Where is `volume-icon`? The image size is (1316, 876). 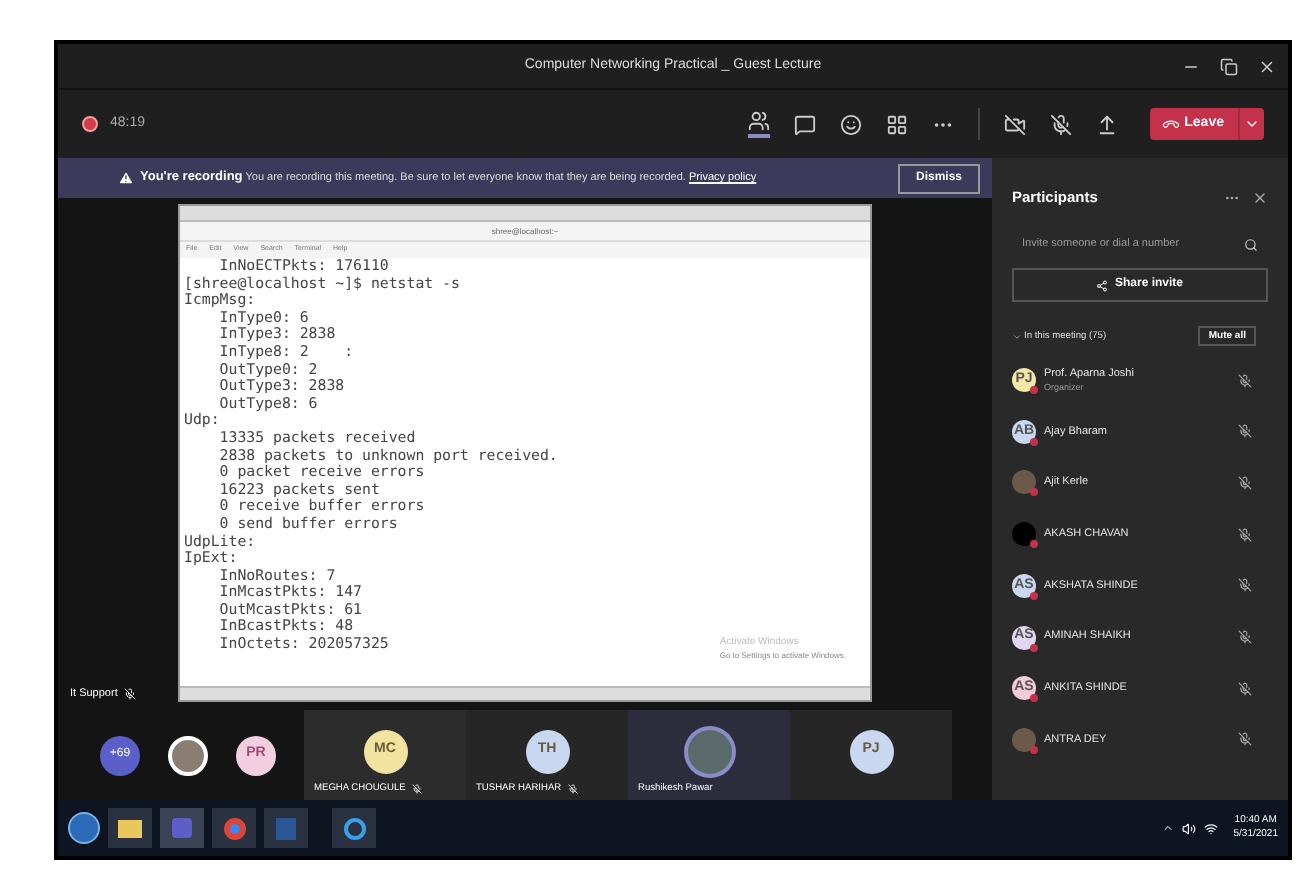 volume-icon is located at coordinates (1188, 828).